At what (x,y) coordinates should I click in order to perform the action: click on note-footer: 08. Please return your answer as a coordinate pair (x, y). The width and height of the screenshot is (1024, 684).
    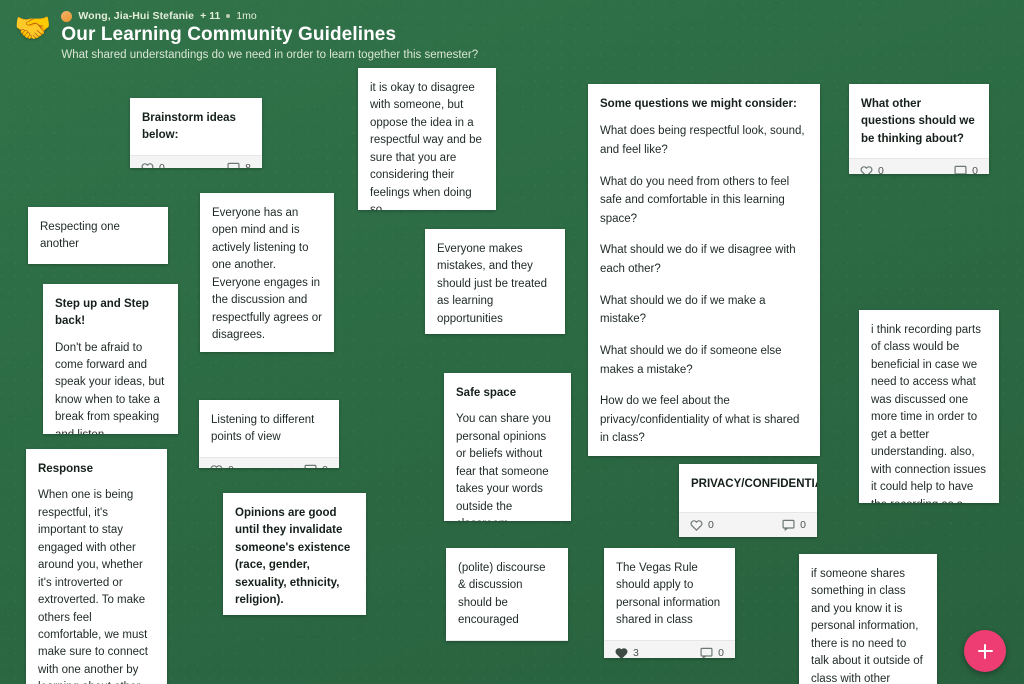
    Looking at the image, I should click on (196, 161).